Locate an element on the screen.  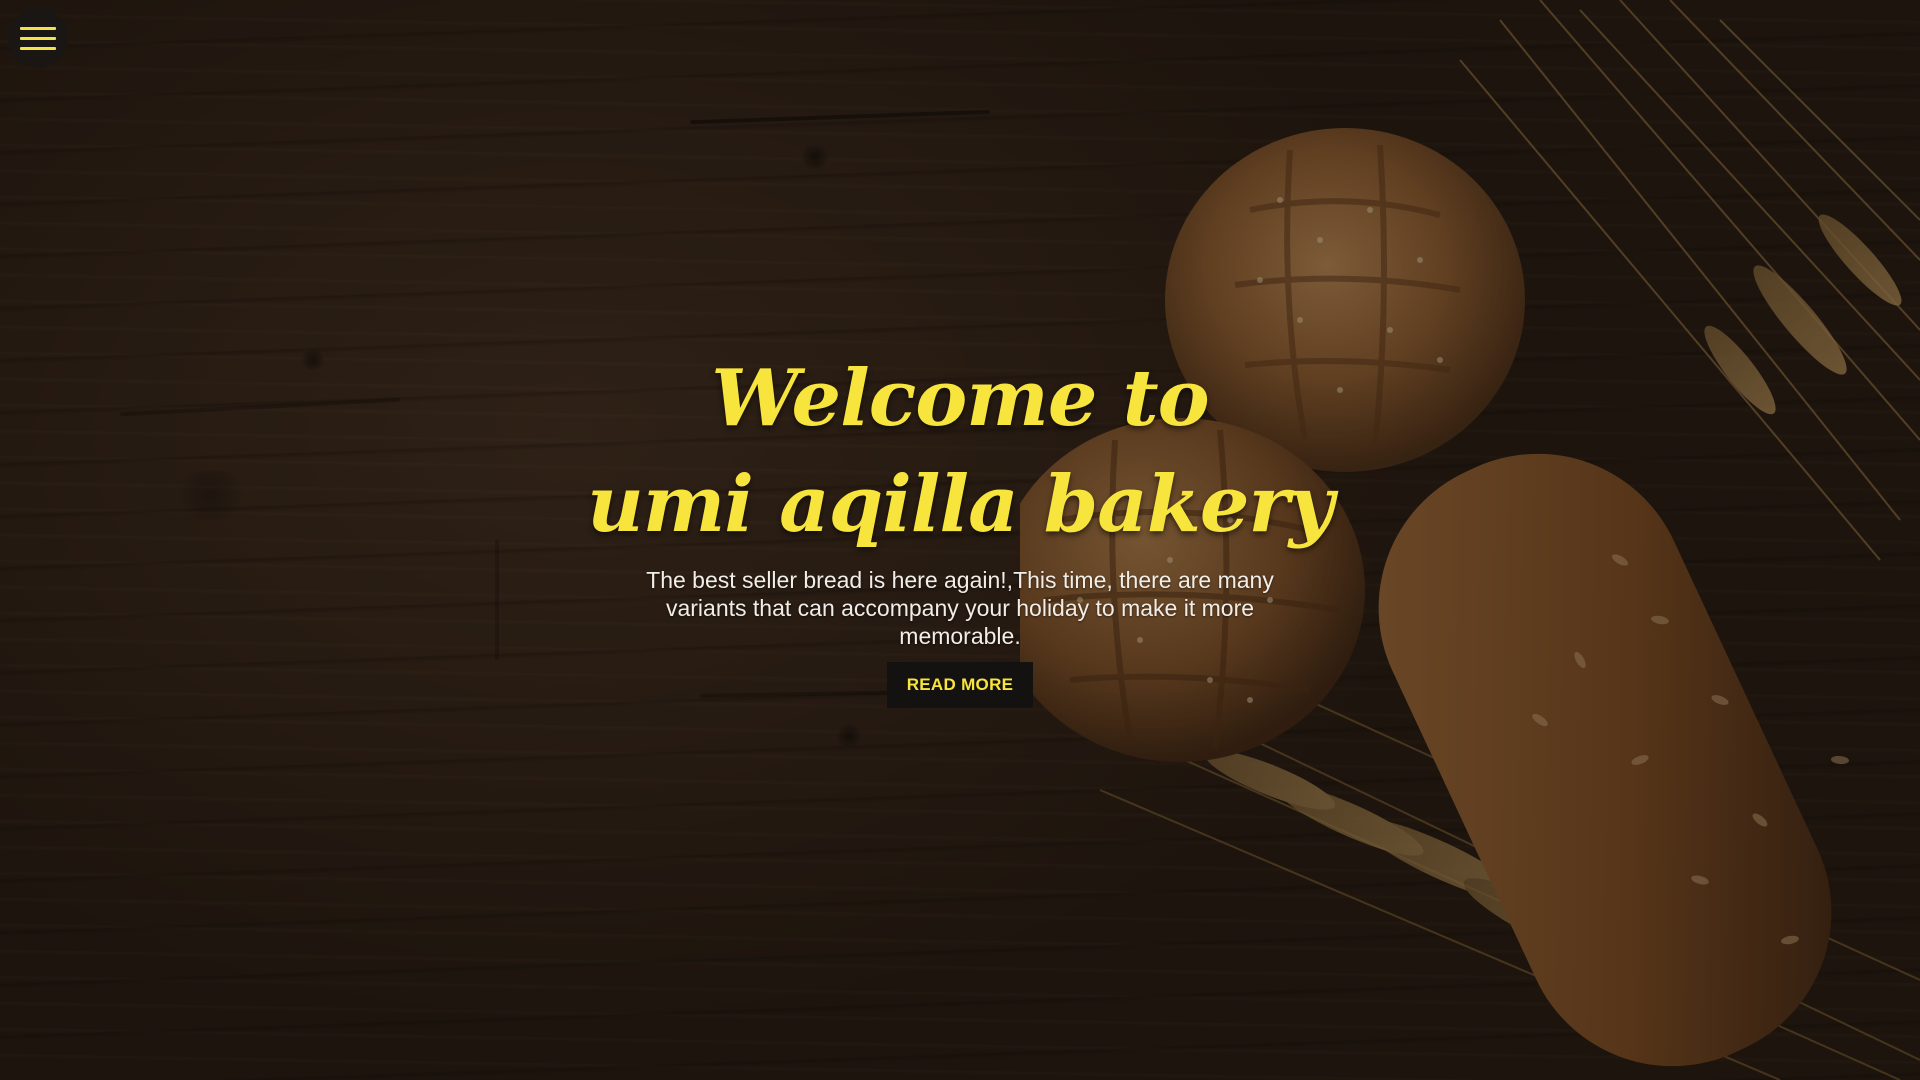
menu-button is located at coordinates (38, 38).